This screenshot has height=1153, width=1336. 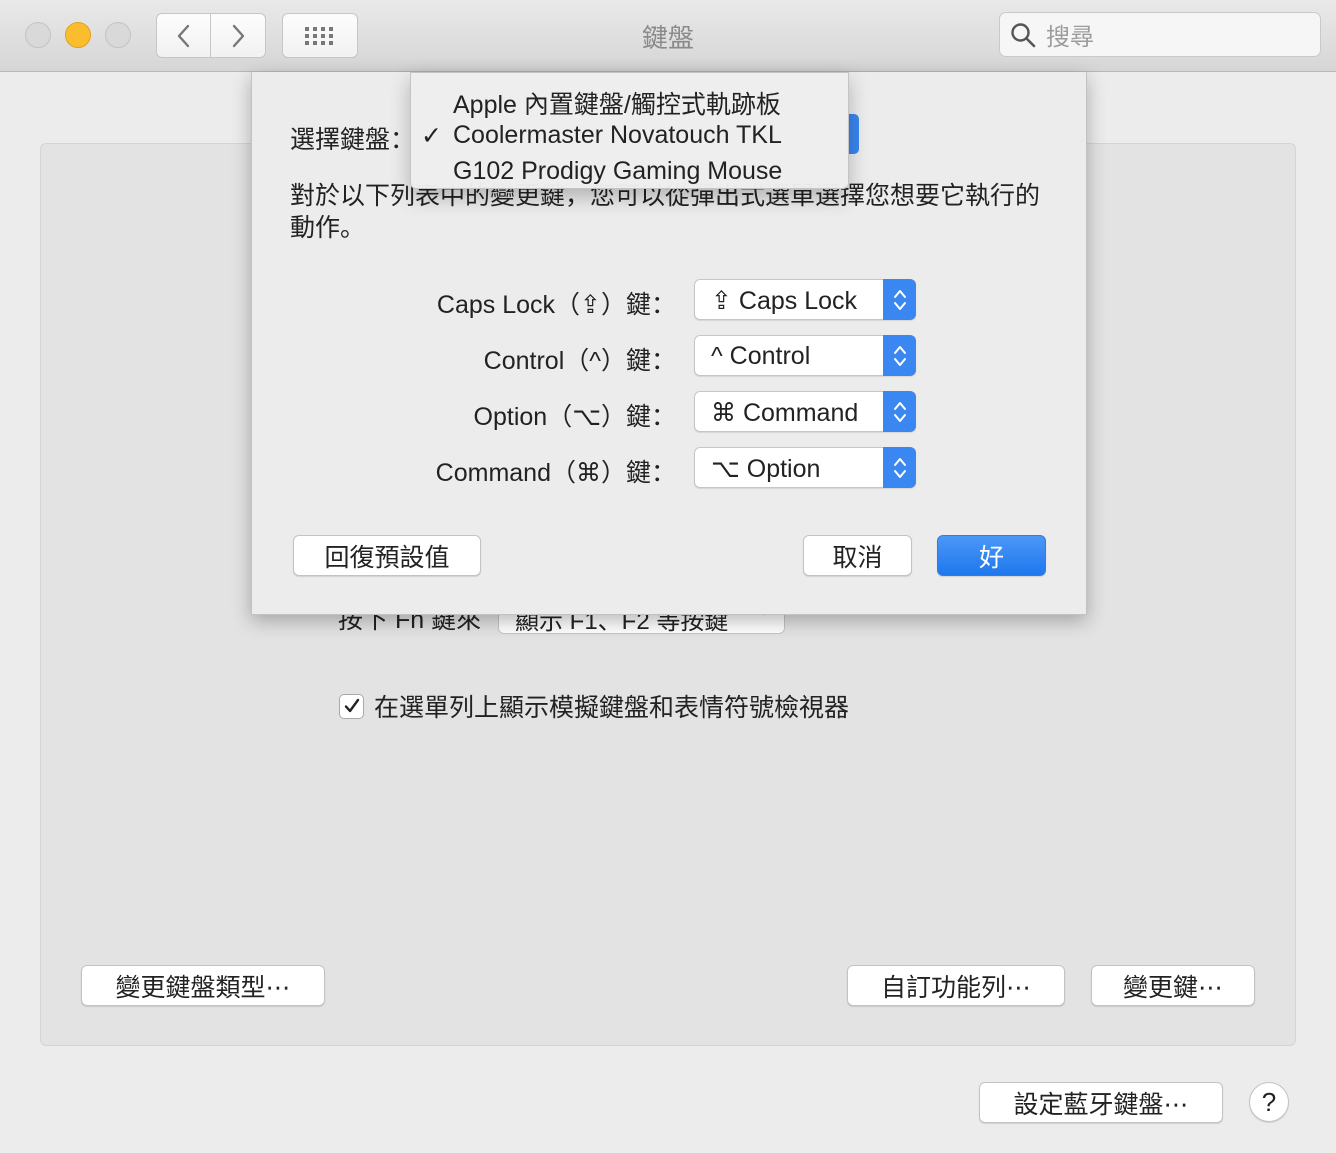 I want to click on caps-lock-key-label: Caps Lock（⇪）鍵：, so click(x=556, y=305).